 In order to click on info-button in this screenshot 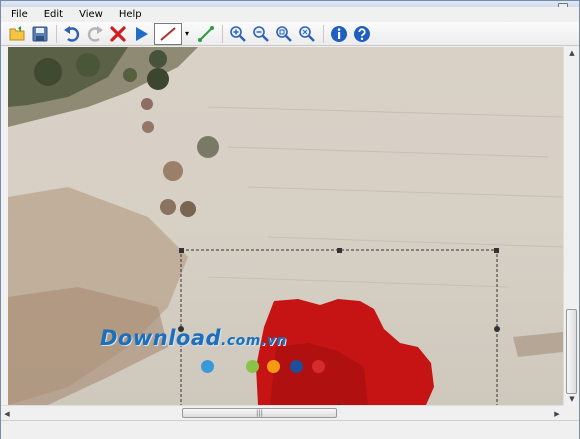, I will do `click(339, 34)`.